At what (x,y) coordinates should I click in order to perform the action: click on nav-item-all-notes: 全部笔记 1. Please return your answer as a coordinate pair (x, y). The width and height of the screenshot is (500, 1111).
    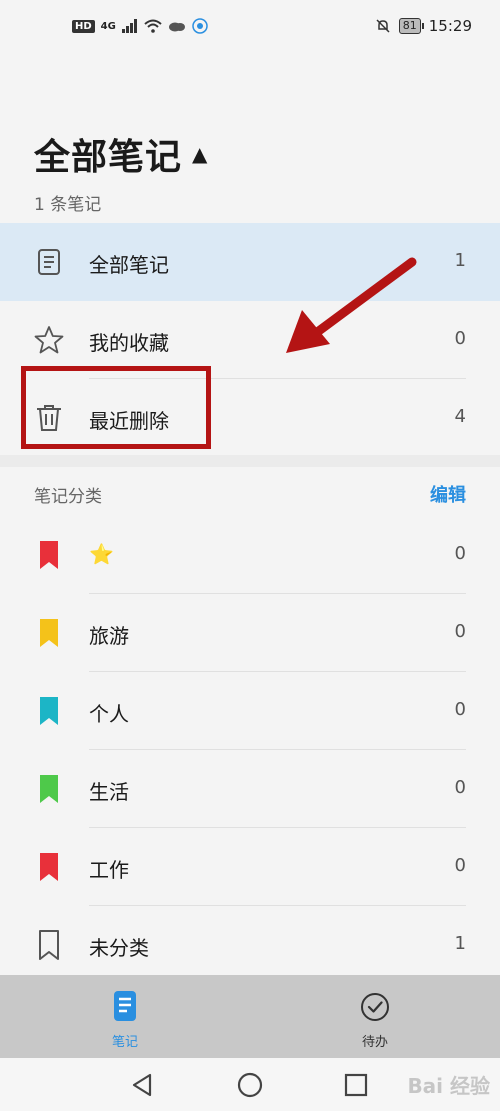
    Looking at the image, I should click on (250, 262).